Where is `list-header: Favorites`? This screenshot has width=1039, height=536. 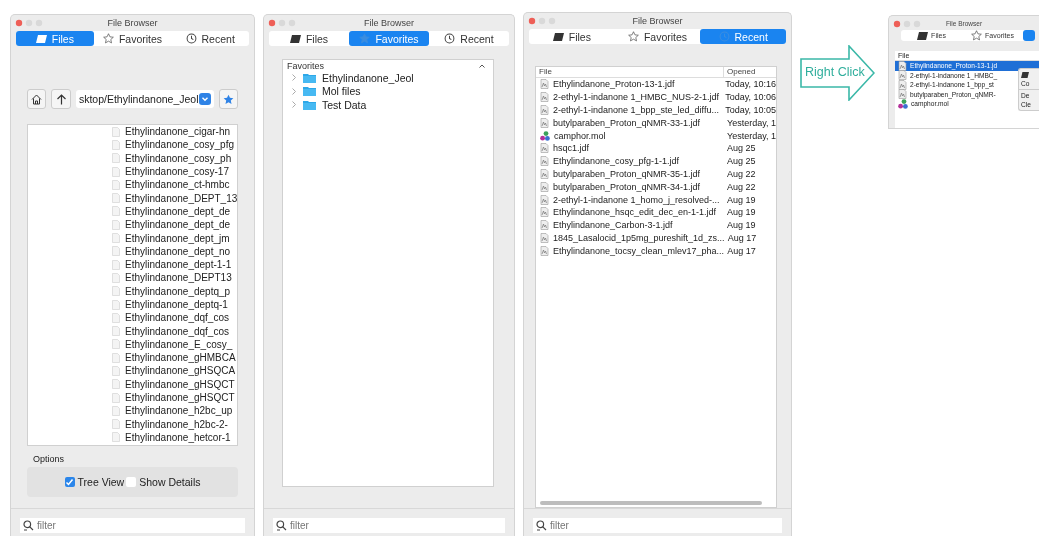
list-header: Favorites is located at coordinates (388, 65).